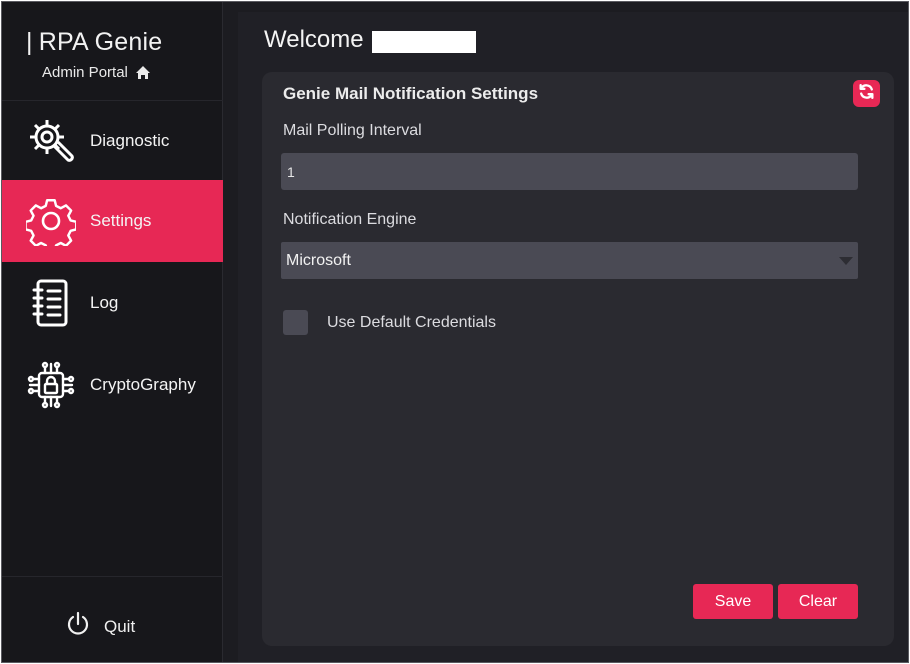 The height and width of the screenshot is (664, 910). I want to click on quit-label: Quit, so click(120, 626).